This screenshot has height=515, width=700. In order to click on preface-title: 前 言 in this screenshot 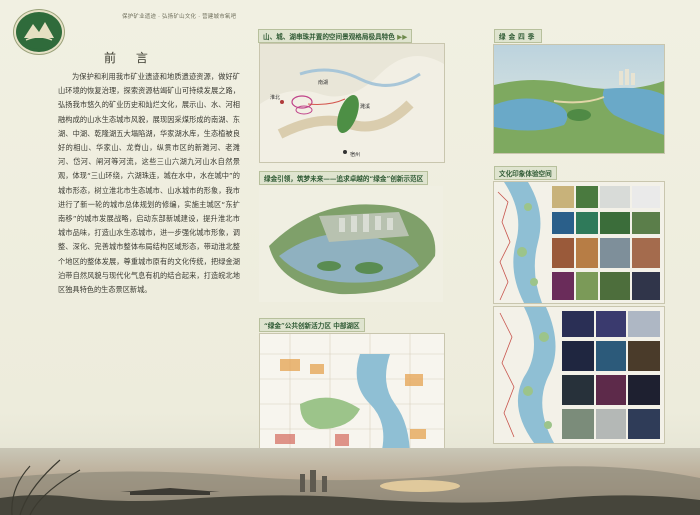, I will do `click(130, 58)`.